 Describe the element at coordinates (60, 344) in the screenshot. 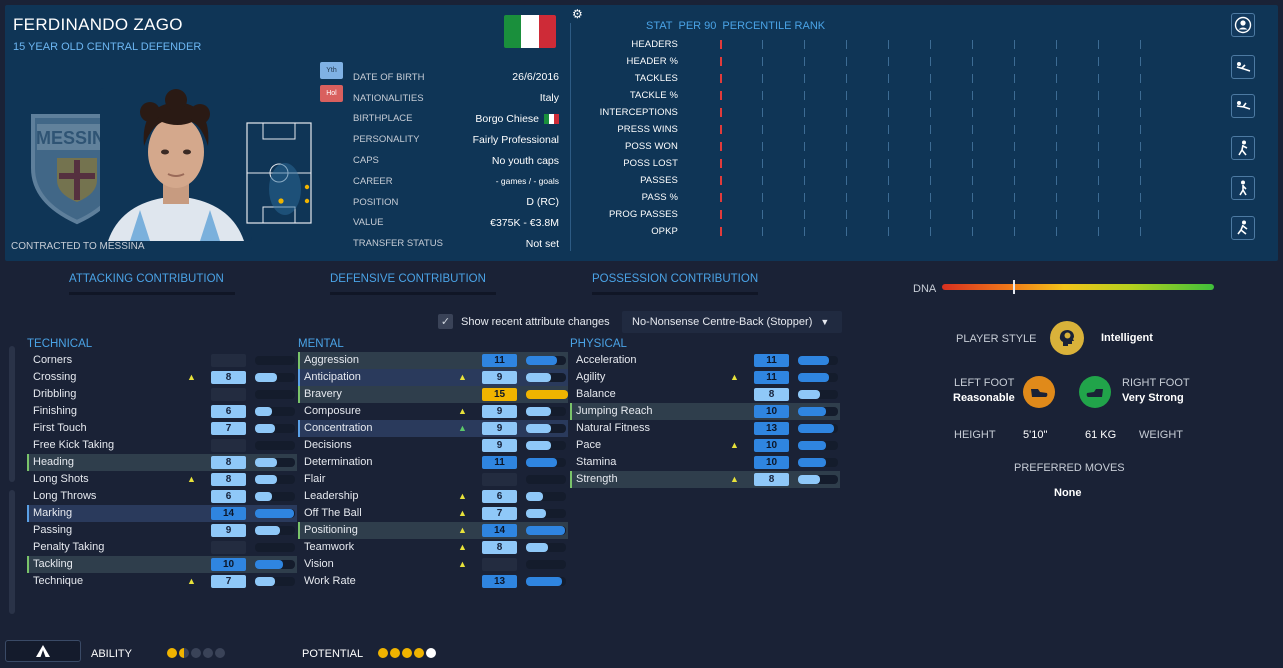

I see `technical-title: TECHNICAL` at that location.